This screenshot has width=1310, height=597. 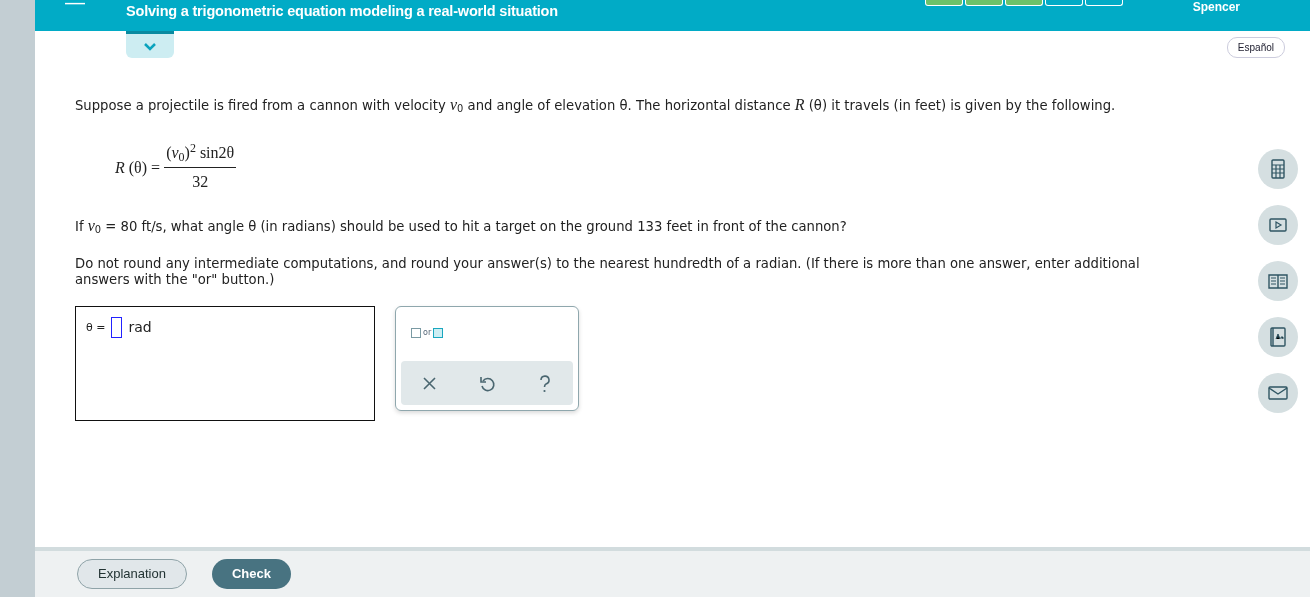 What do you see at coordinates (150, 44) in the screenshot?
I see `expand-button` at bounding box center [150, 44].